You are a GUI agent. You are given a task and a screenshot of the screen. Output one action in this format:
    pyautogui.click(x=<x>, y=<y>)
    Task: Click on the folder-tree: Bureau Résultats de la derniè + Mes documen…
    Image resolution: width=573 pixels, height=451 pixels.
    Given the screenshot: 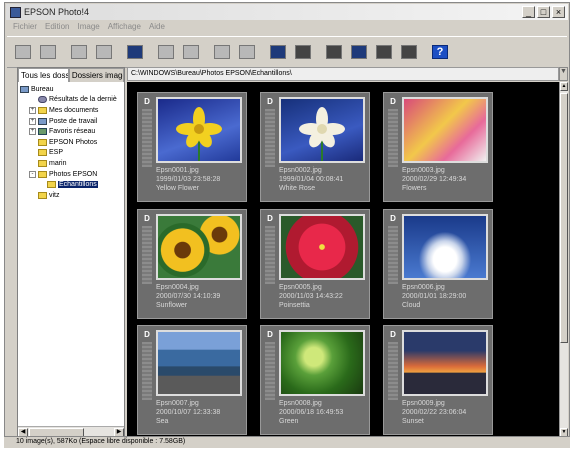 What is the action you would take?
    pyautogui.click(x=71, y=142)
    